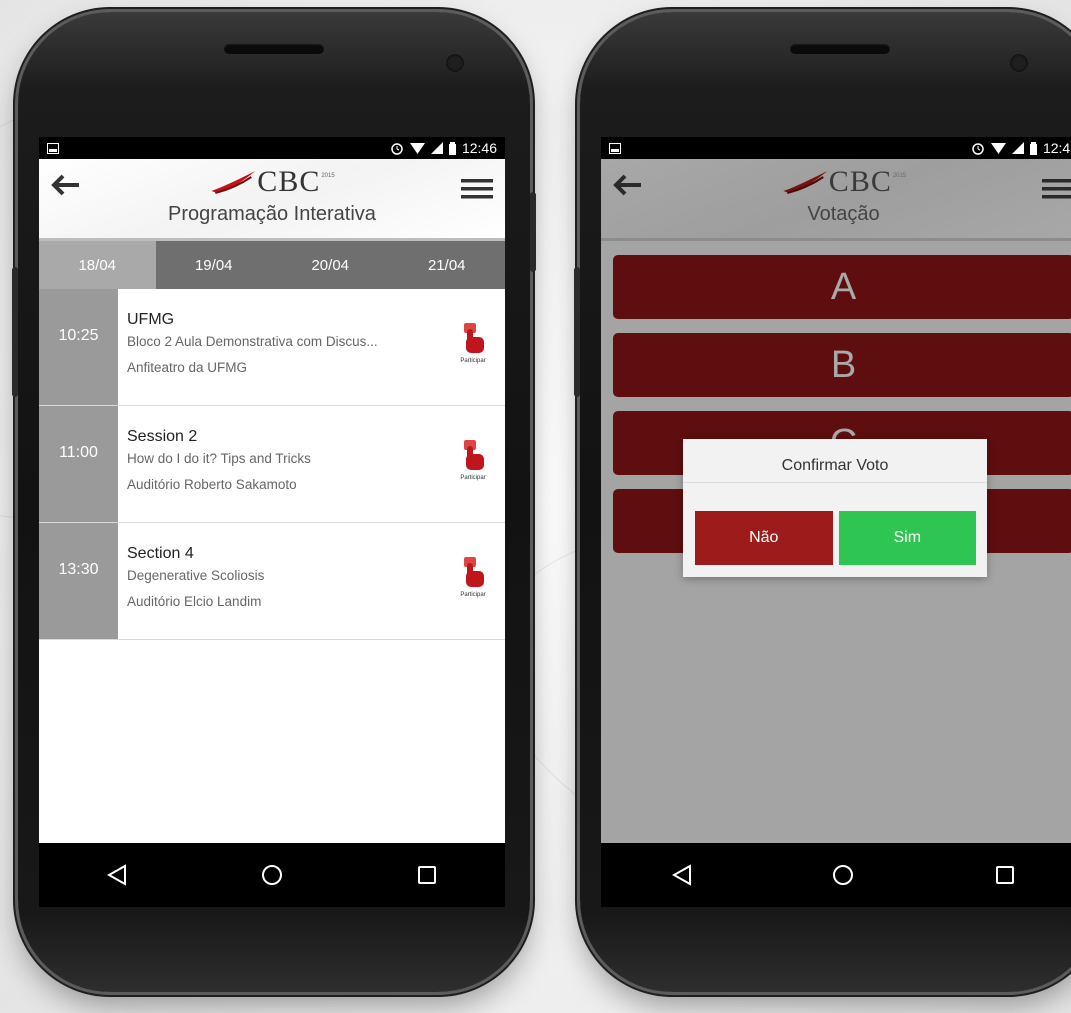 The width and height of the screenshot is (1071, 1013). Describe the element at coordinates (835, 508) in the screenshot. I see `confirm-vote-dialog: Confirmar Voto Não Sim` at that location.